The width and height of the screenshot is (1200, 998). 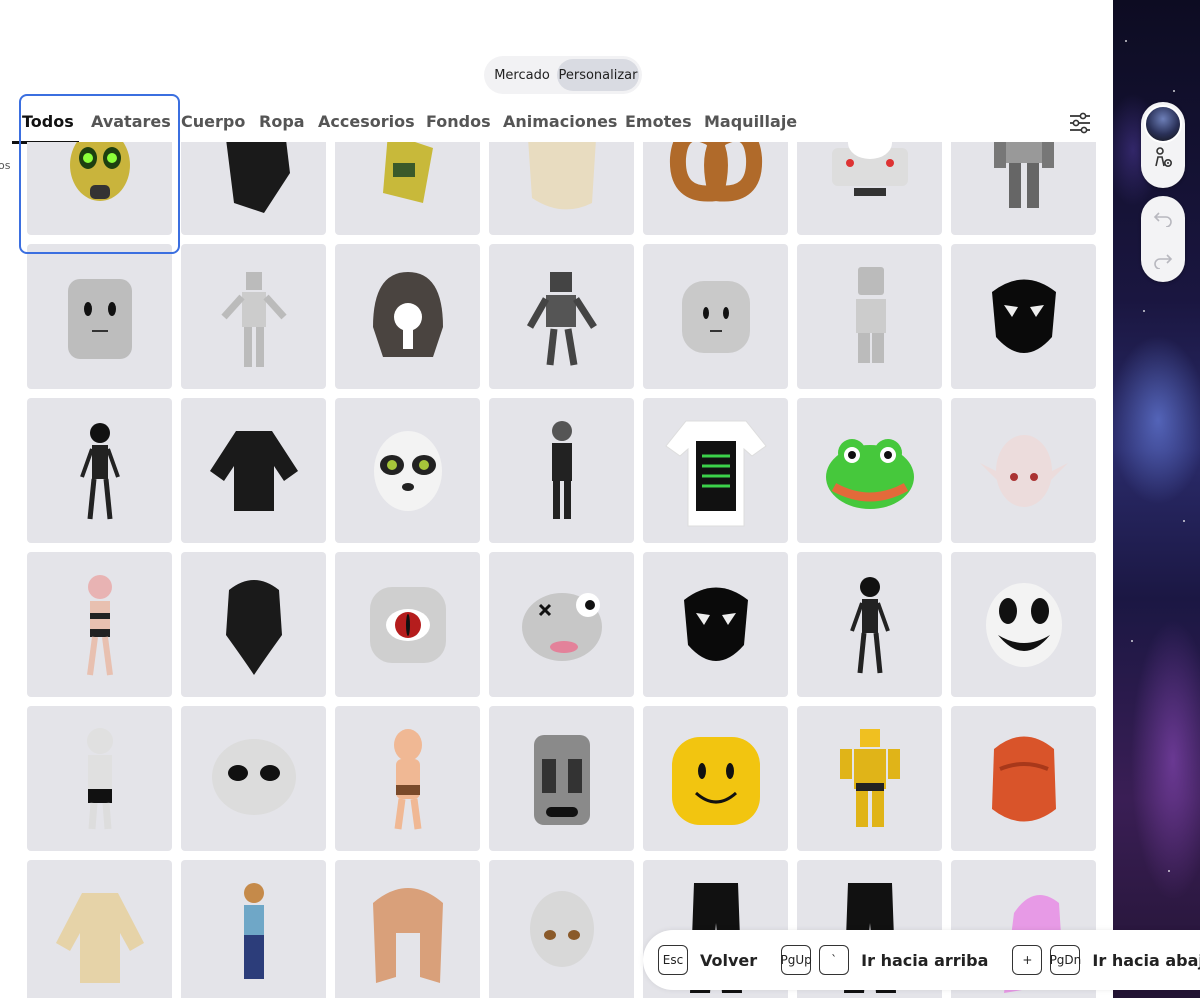 I want to click on yellow-blocky-body-thumbnail, so click(x=869, y=777).